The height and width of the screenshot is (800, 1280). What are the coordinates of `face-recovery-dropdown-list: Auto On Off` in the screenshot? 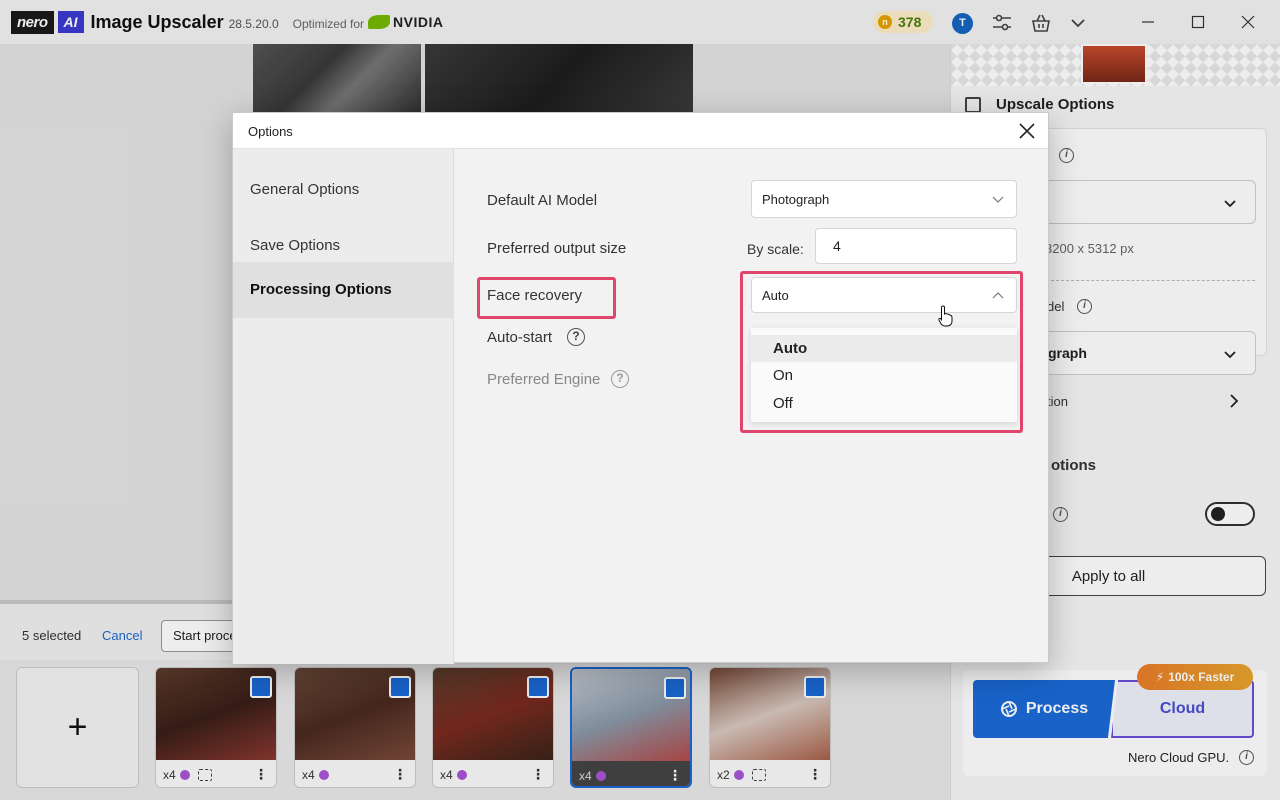 It's located at (884, 374).